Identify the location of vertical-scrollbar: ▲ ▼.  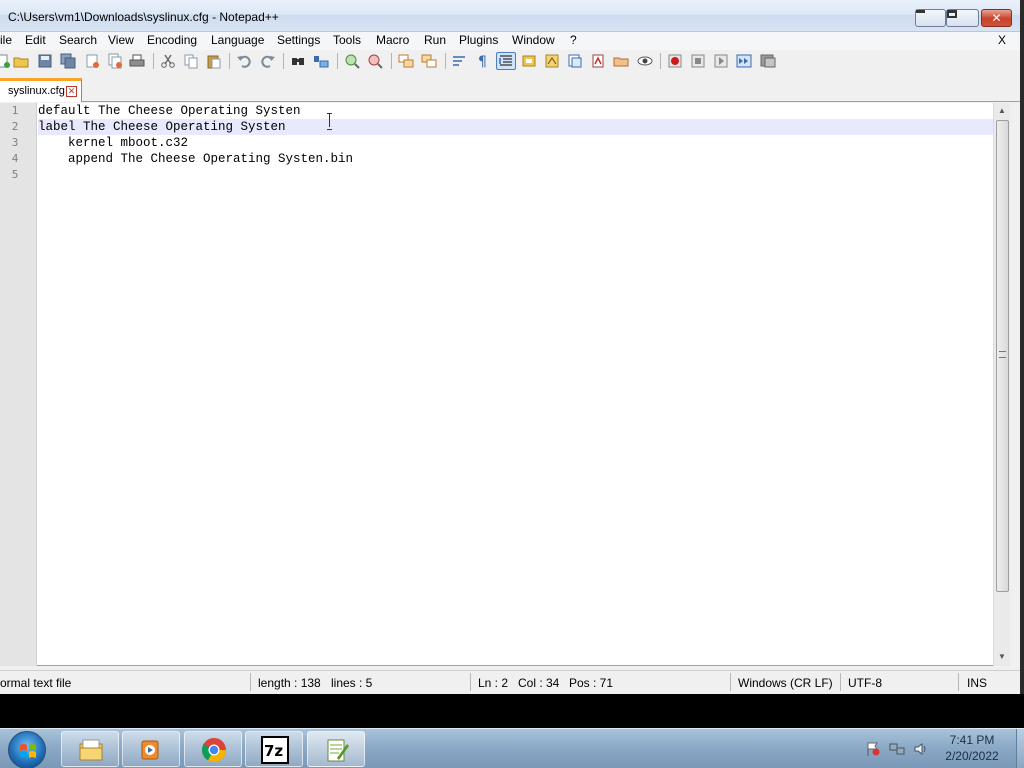
(1001, 384).